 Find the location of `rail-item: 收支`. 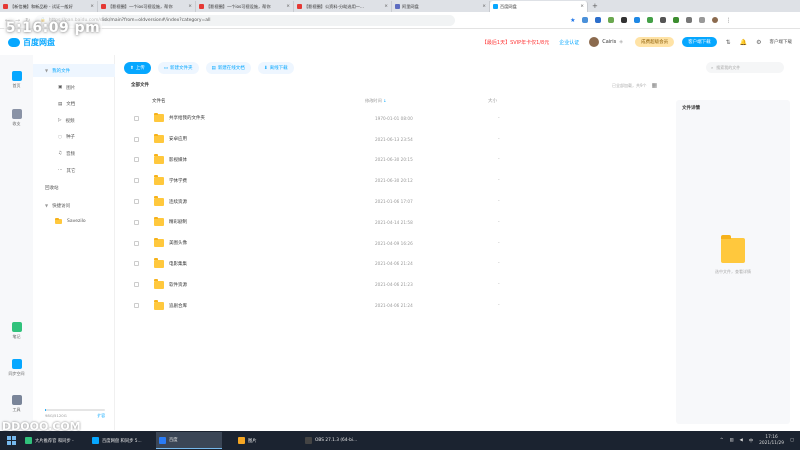

rail-item: 收支 is located at coordinates (16, 118).